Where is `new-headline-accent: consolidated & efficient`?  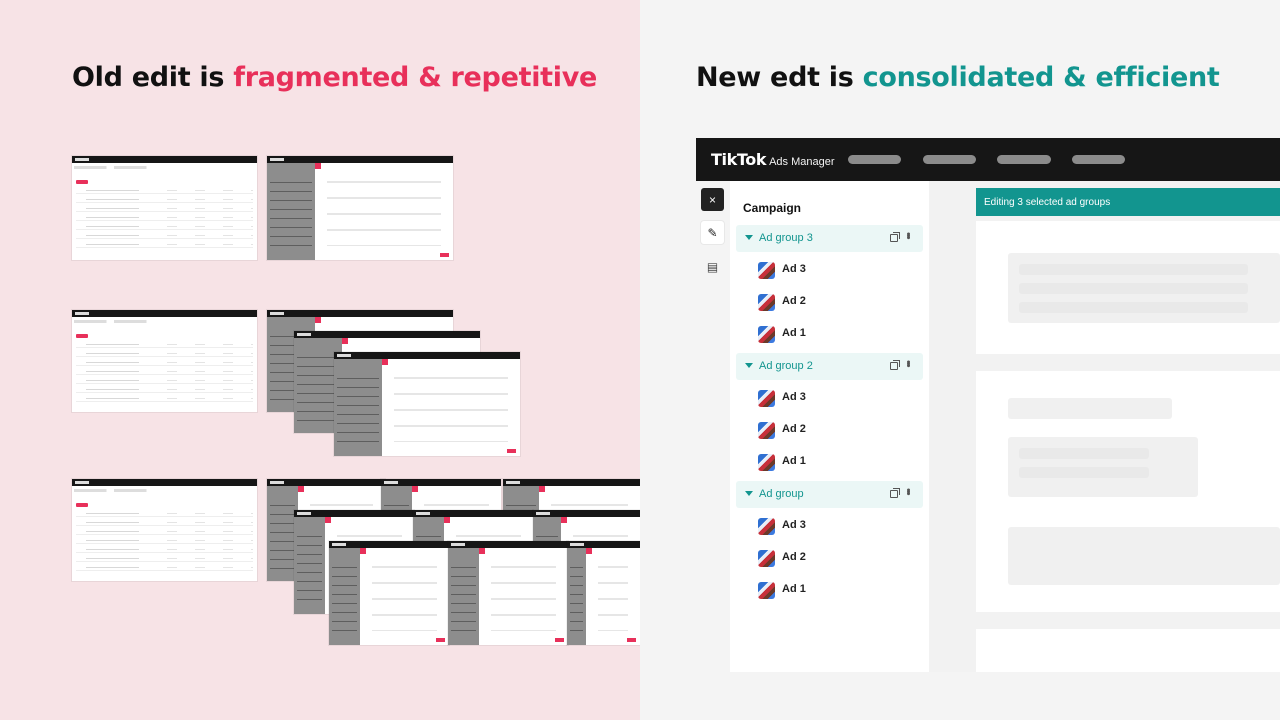
new-headline-accent: consolidated & efficient is located at coordinates (1041, 77).